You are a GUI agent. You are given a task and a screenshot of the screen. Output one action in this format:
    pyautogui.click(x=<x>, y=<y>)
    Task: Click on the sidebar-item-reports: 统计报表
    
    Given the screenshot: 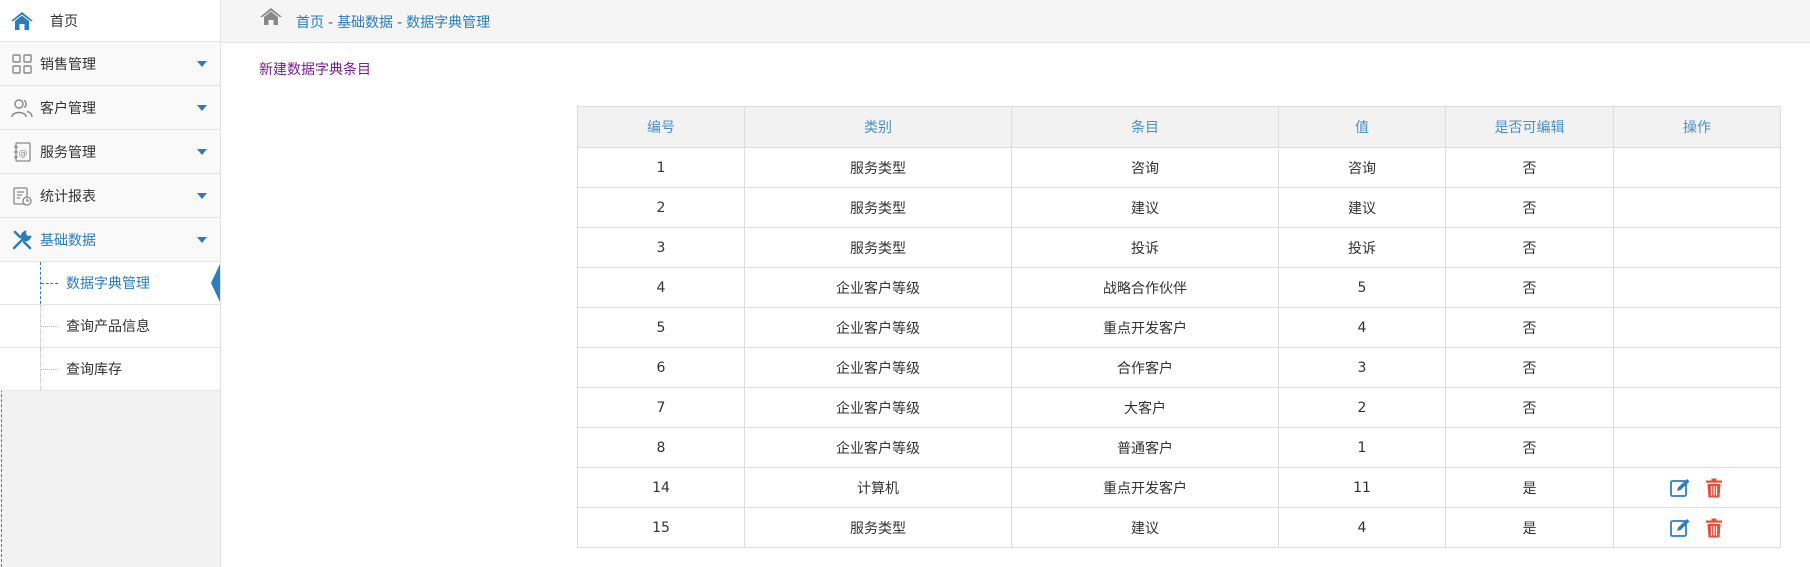 What is the action you would take?
    pyautogui.click(x=110, y=196)
    